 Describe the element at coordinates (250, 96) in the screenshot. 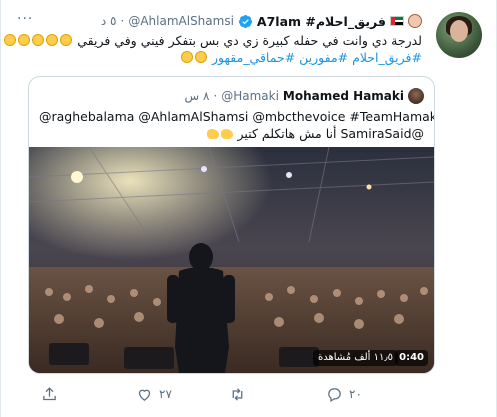

I see `quoted-author-handle: @Hamaki` at that location.